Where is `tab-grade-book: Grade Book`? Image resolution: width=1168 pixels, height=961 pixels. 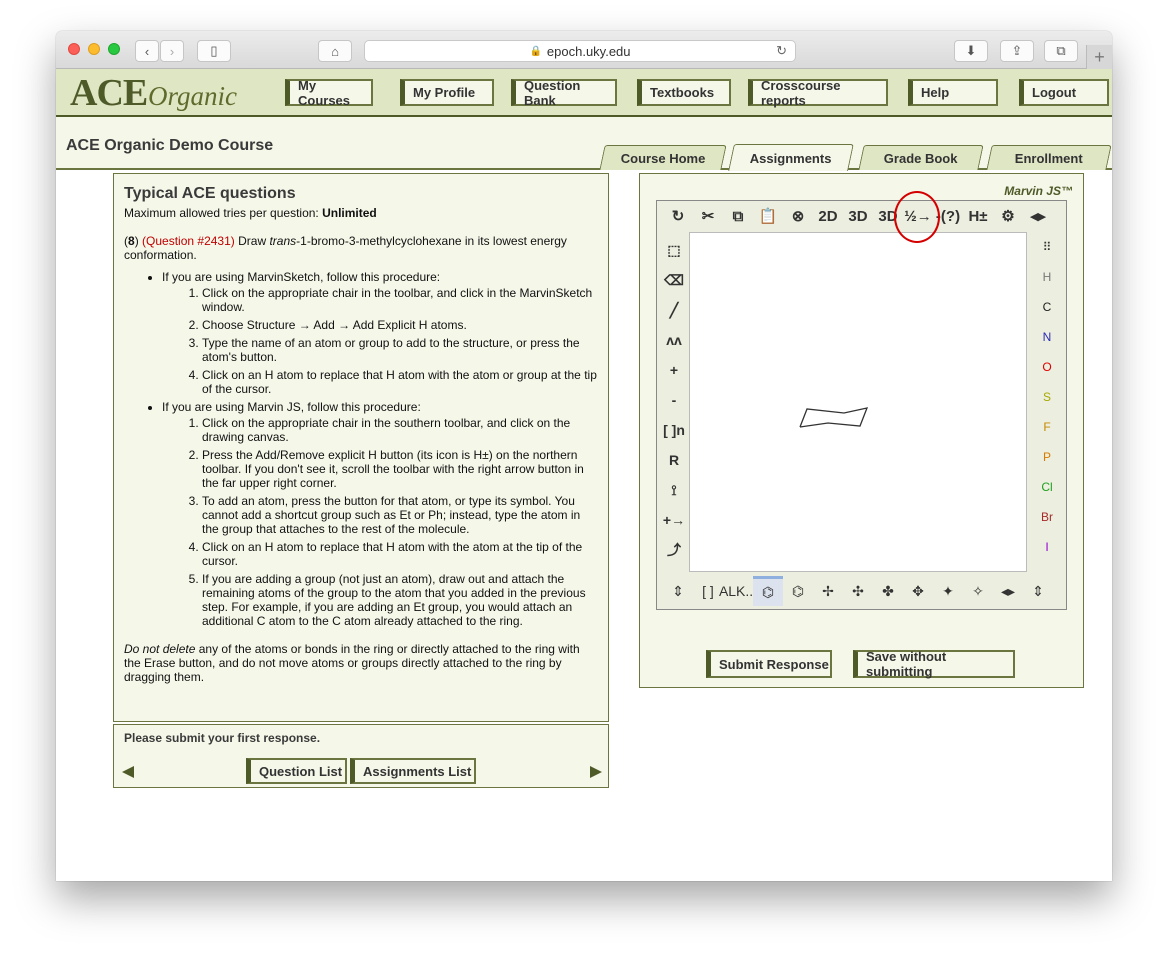 tab-grade-book: Grade Book is located at coordinates (921, 157).